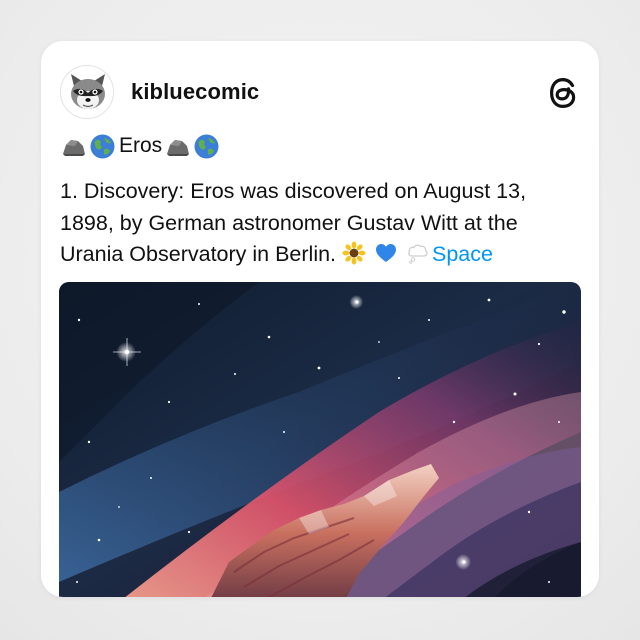 The height and width of the screenshot is (640, 640). I want to click on raccoon-avatar-icon, so click(87, 92).